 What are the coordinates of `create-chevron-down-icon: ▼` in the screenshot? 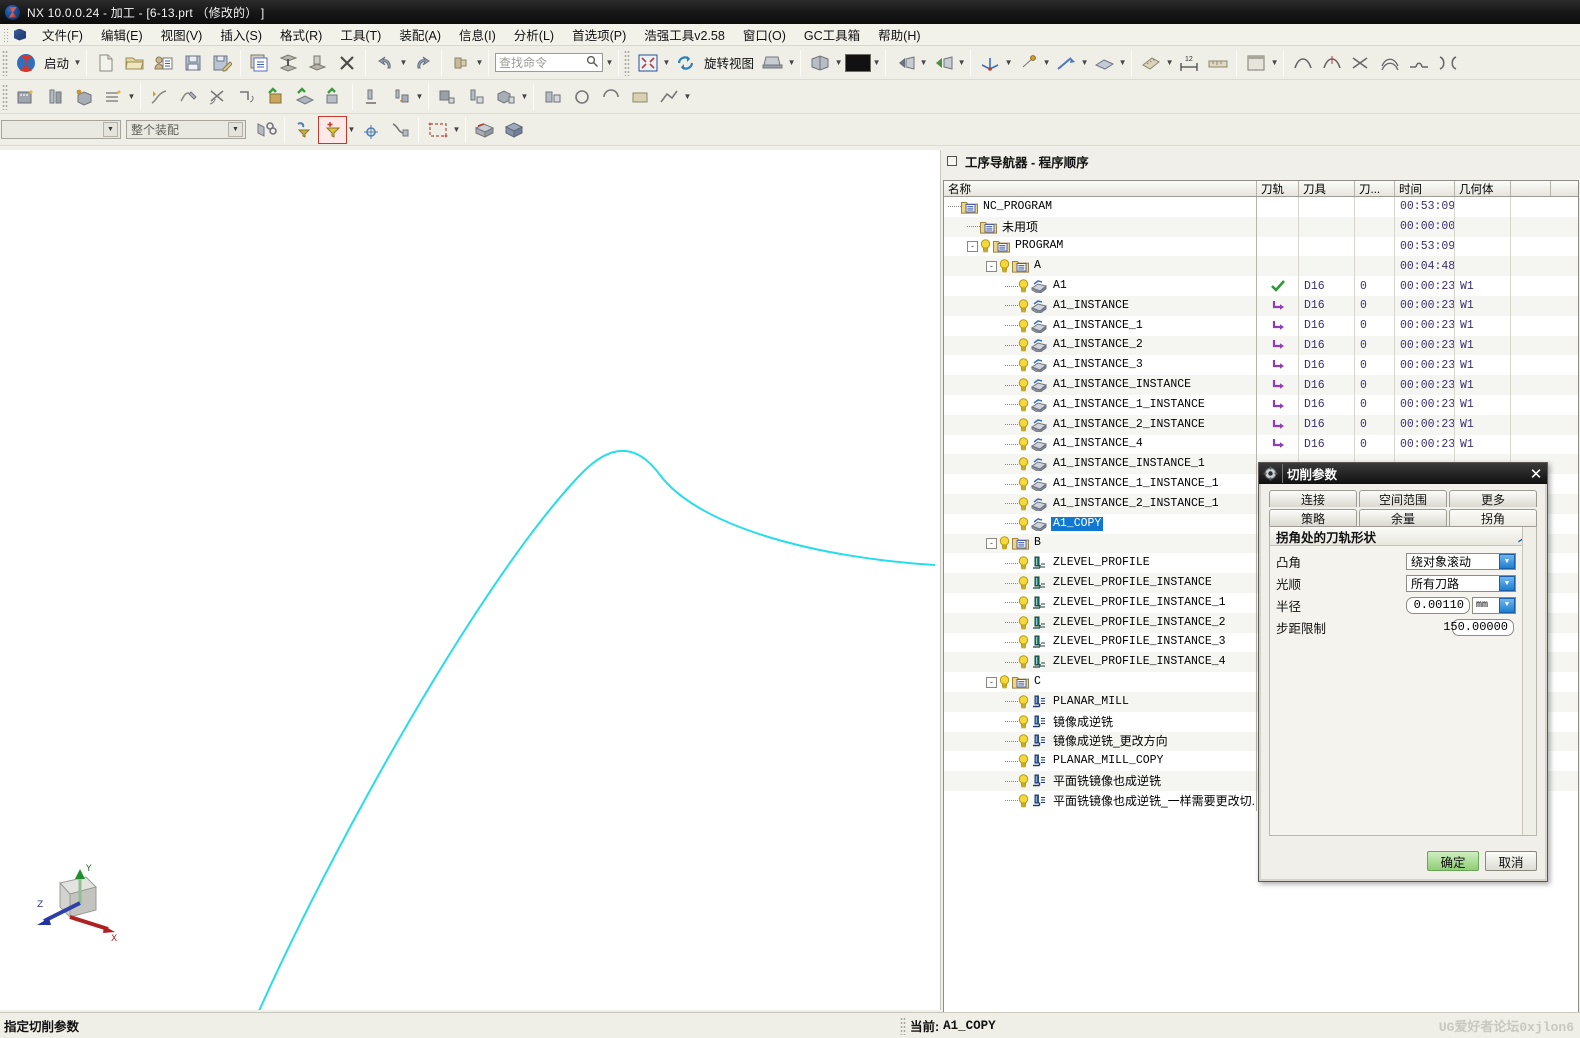 It's located at (131, 97).